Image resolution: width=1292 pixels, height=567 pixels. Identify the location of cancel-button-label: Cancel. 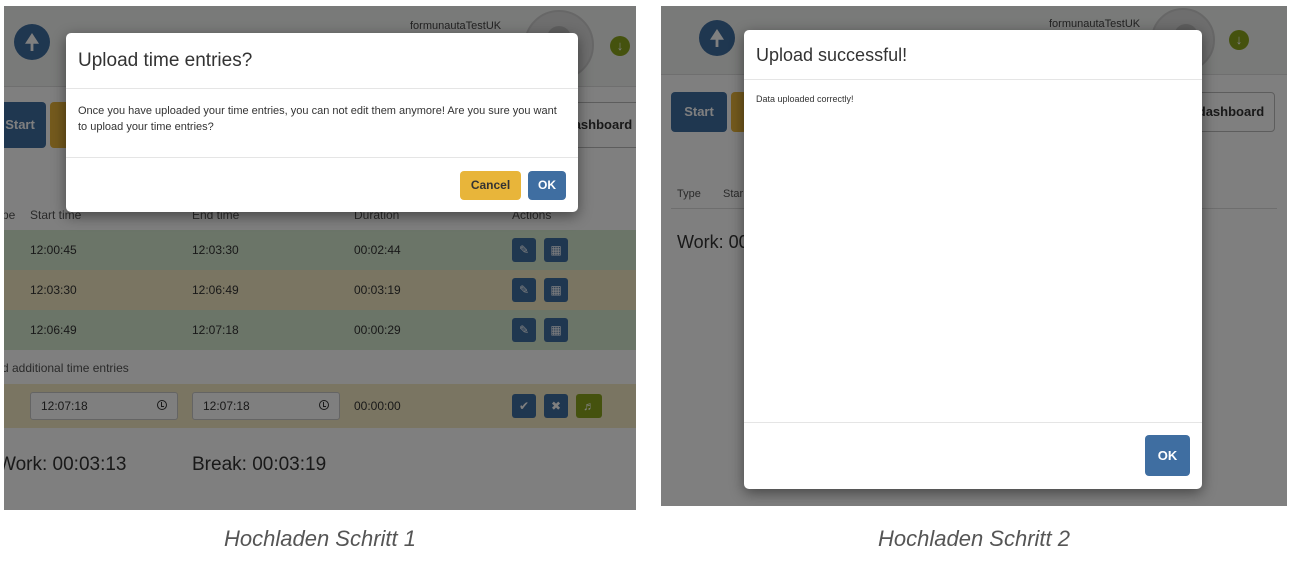
(490, 185).